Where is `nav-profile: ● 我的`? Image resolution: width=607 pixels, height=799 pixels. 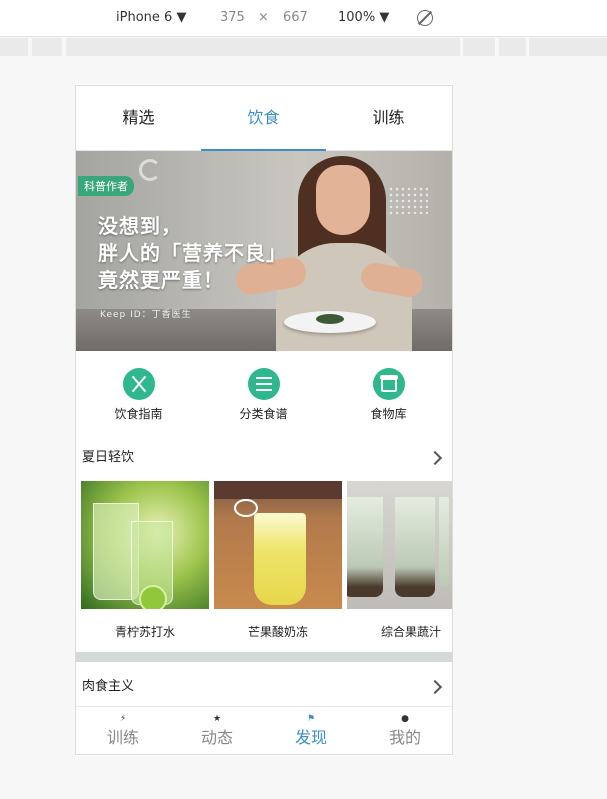 nav-profile: ● 我的 is located at coordinates (405, 730).